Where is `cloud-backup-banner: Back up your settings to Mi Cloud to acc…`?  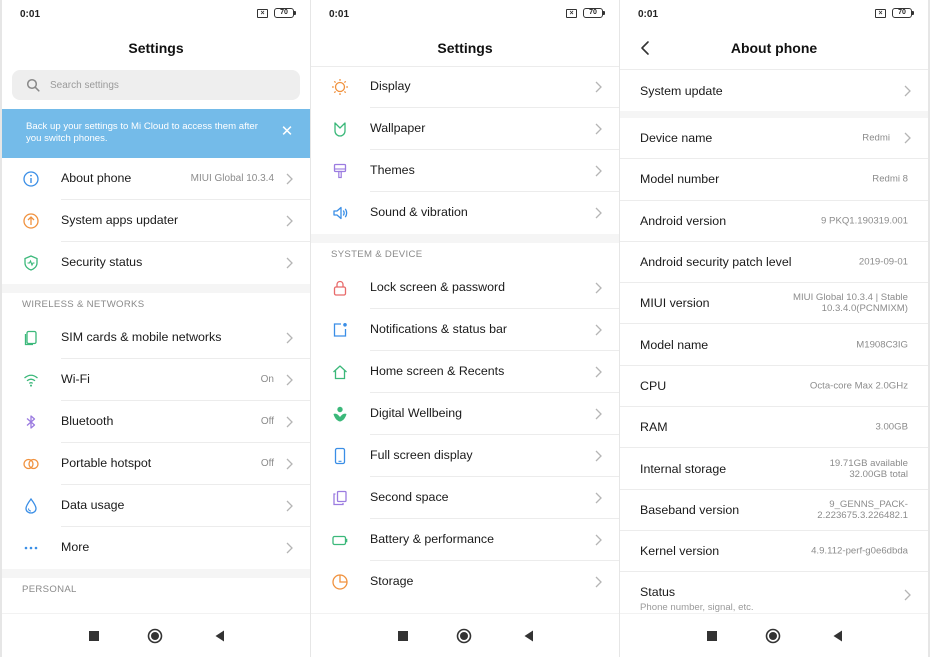
cloud-backup-banner: Back up your settings to Mi Cloud to acc… is located at coordinates (156, 133).